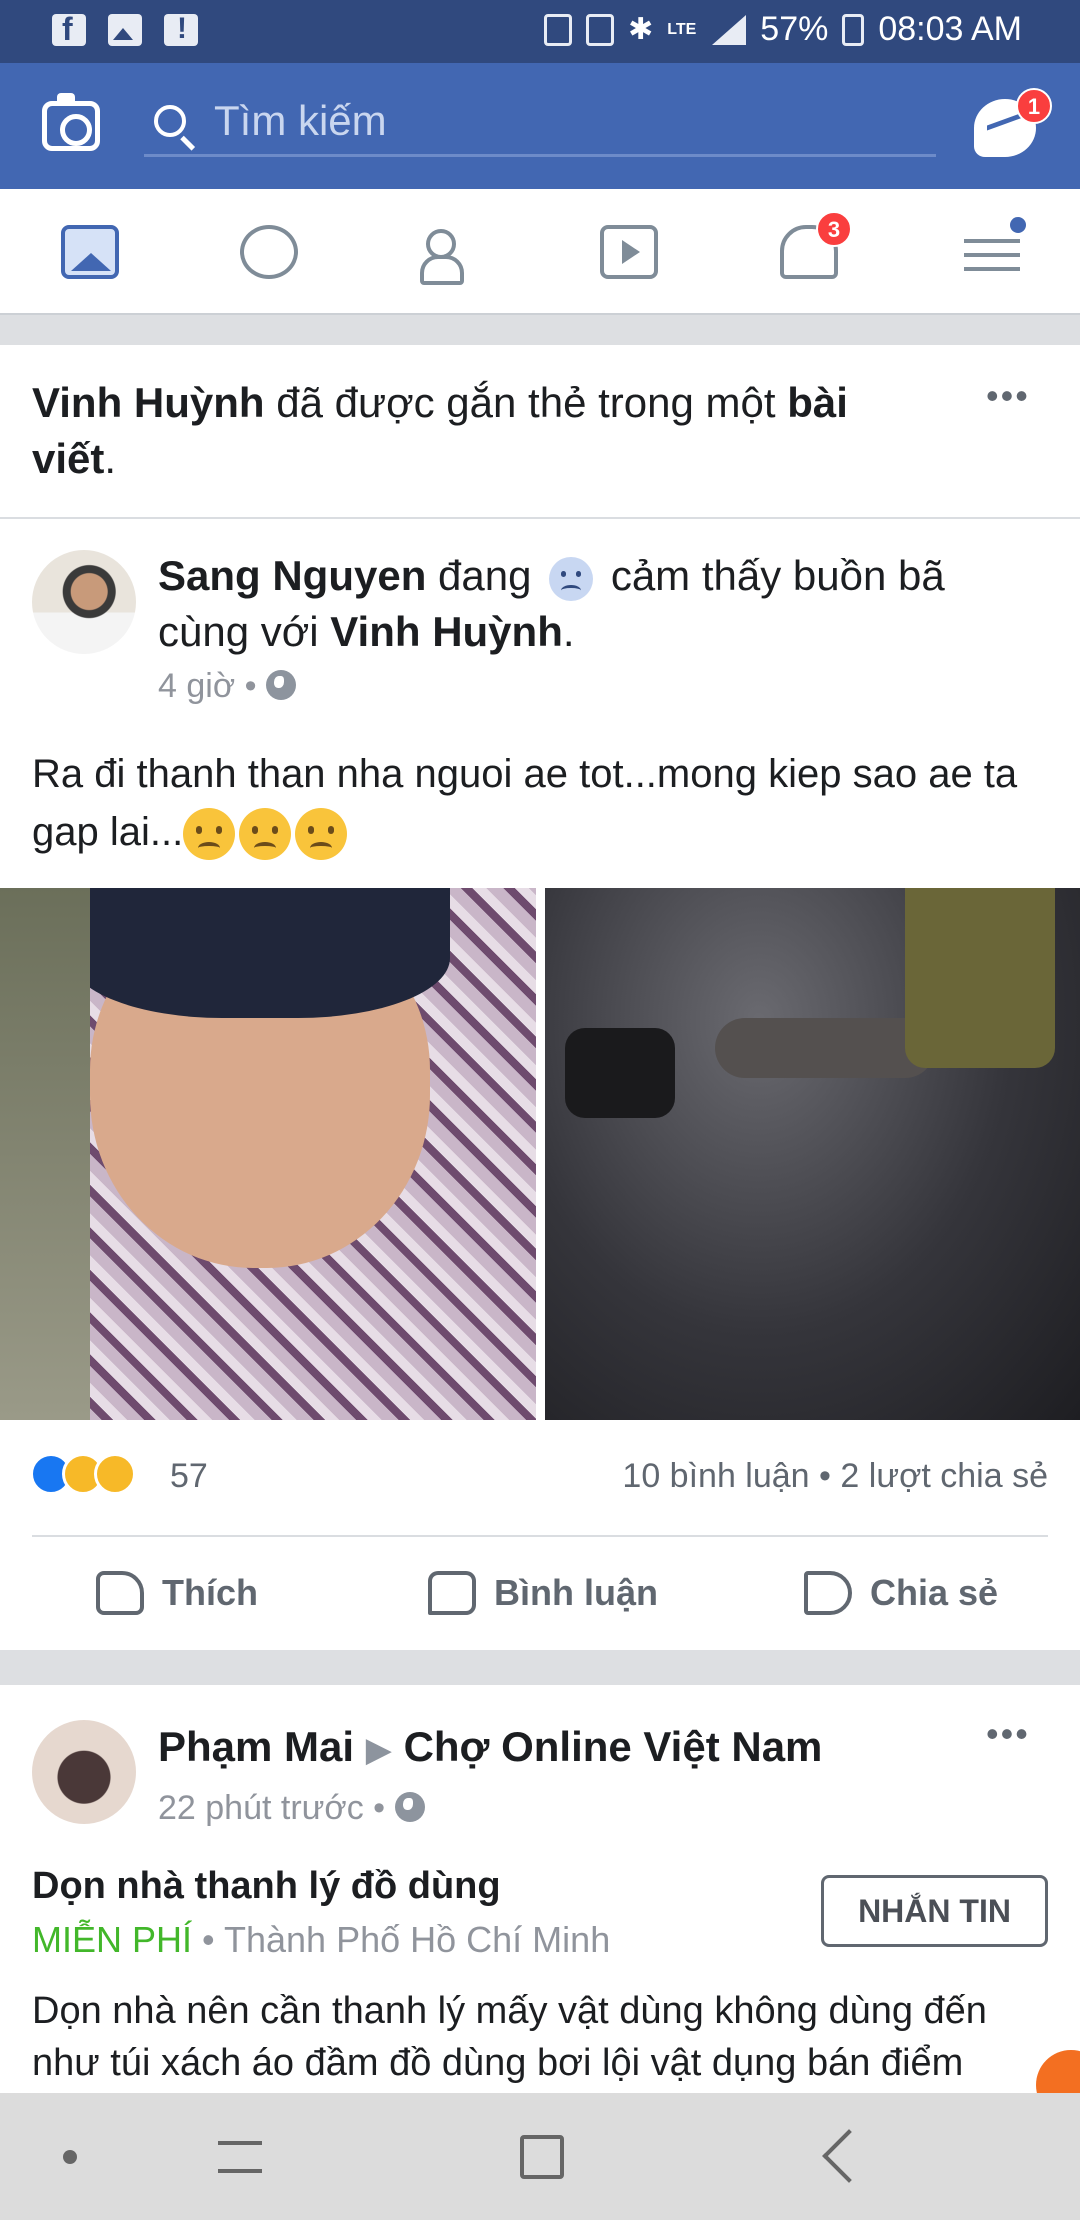 The width and height of the screenshot is (1080, 2220). I want to click on post-meta: 22 phút trước •, so click(291, 1808).